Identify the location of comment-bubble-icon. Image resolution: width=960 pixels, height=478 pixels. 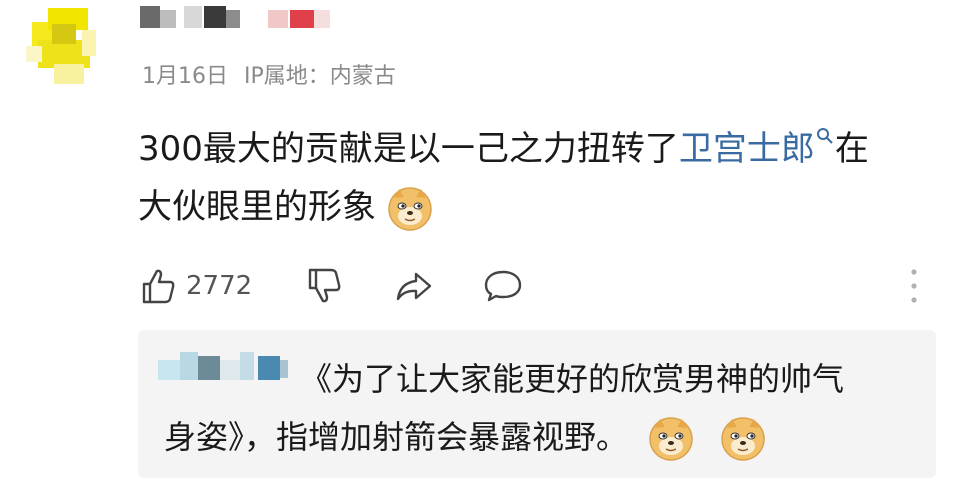
(503, 286).